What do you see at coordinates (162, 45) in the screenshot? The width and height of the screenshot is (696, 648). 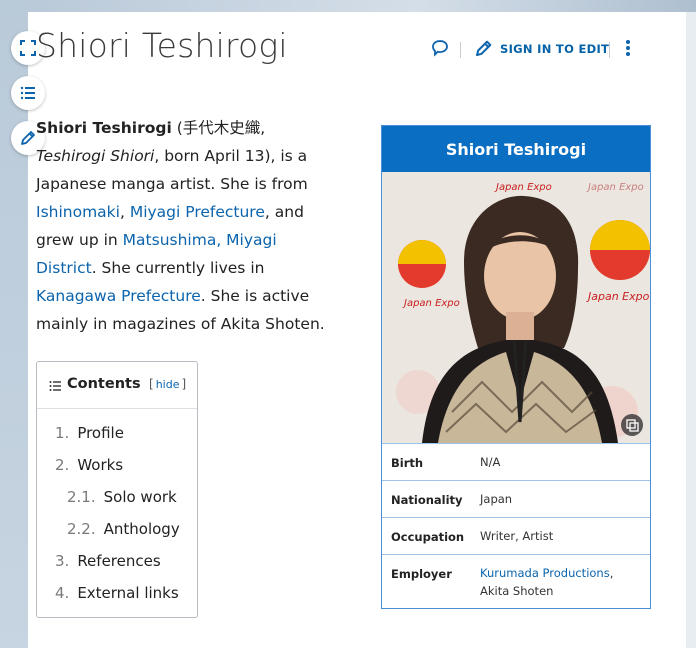 I see `page-title: Shiori Teshirogi` at bounding box center [162, 45].